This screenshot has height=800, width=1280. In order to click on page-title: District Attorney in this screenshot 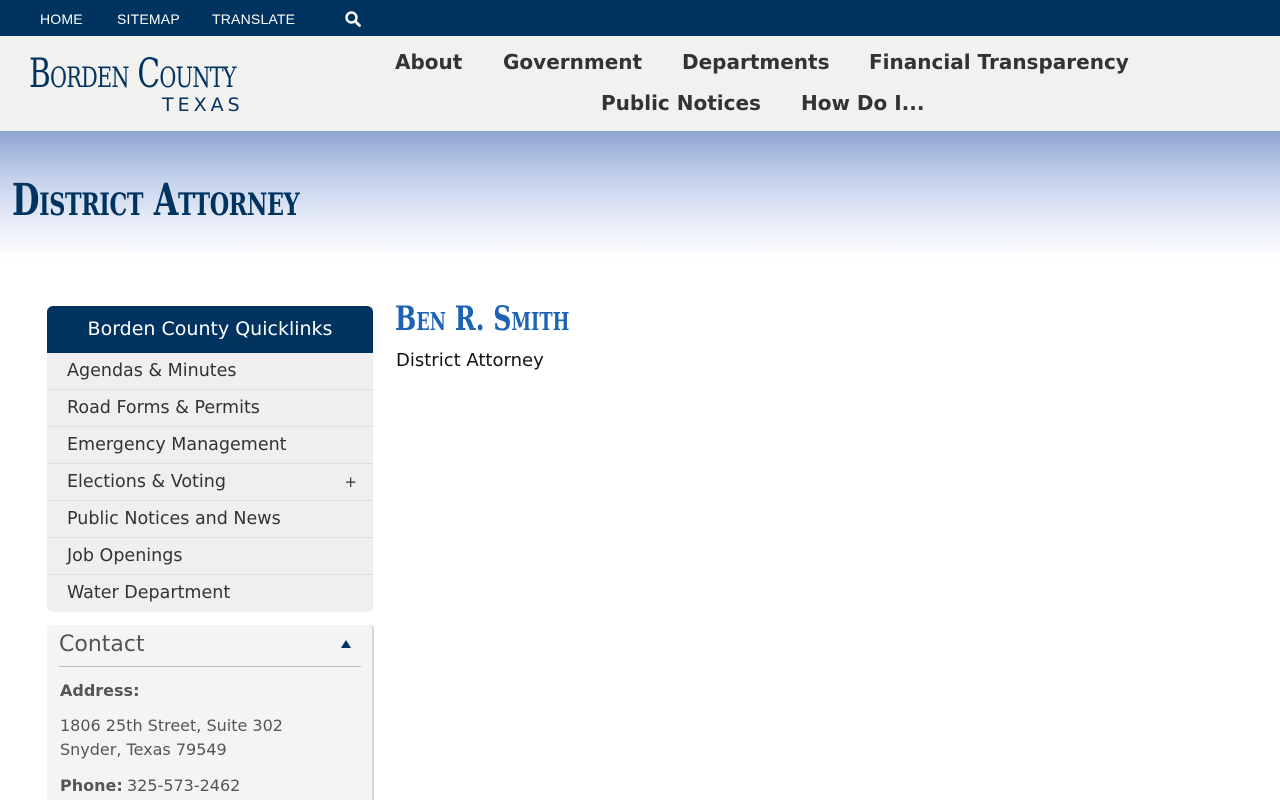, I will do `click(156, 200)`.